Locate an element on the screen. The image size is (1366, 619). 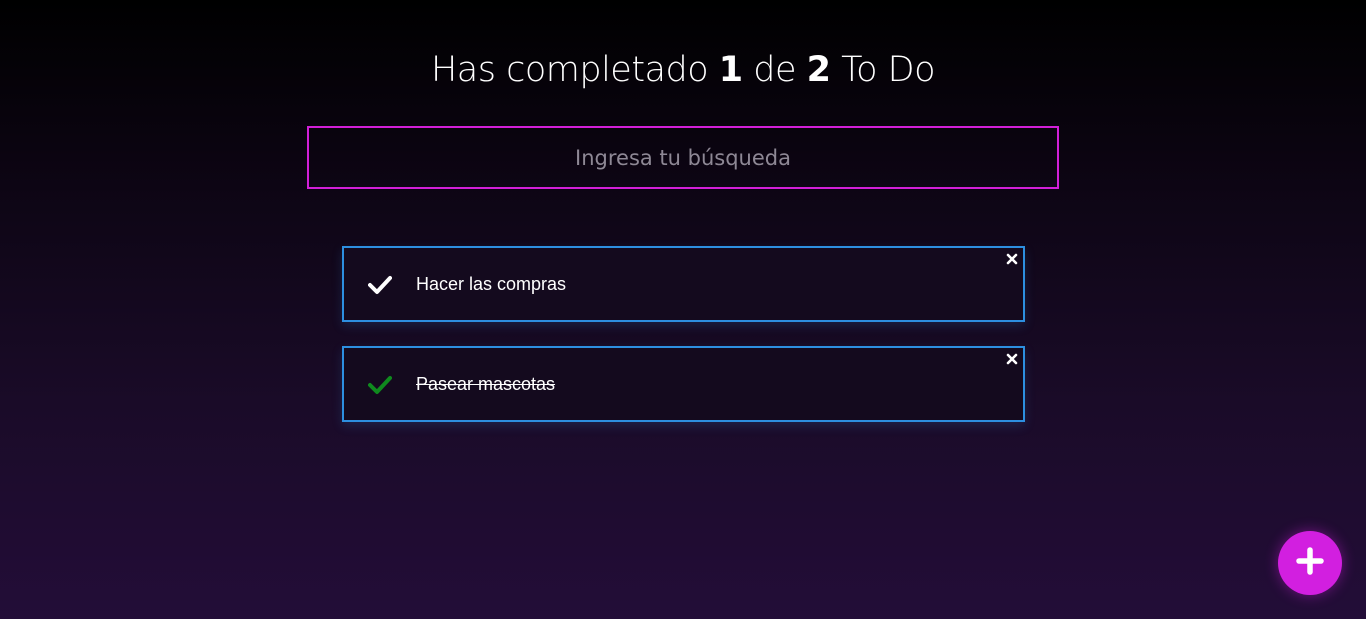
todo-counter: Has completado 1 de 2 To Do is located at coordinates (683, 70).